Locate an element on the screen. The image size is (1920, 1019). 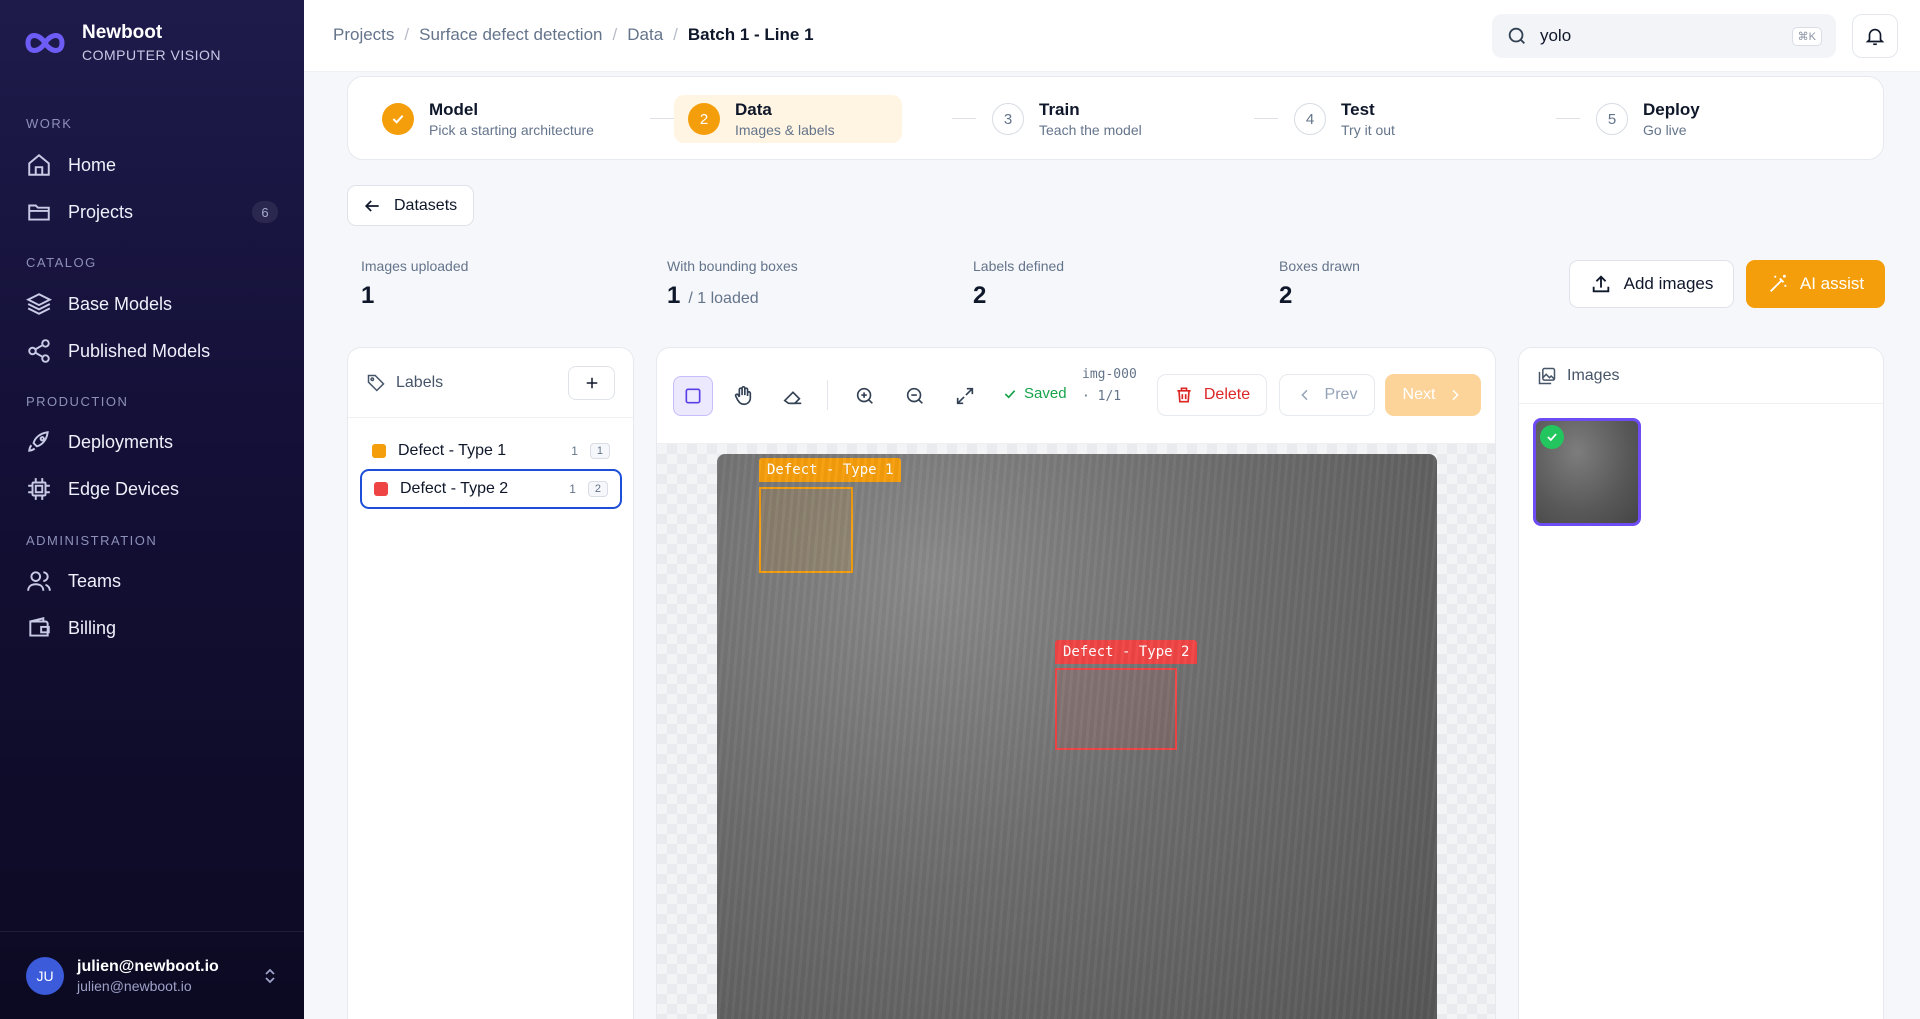
step-data: 2 Data Images & labels is located at coordinates (788, 119).